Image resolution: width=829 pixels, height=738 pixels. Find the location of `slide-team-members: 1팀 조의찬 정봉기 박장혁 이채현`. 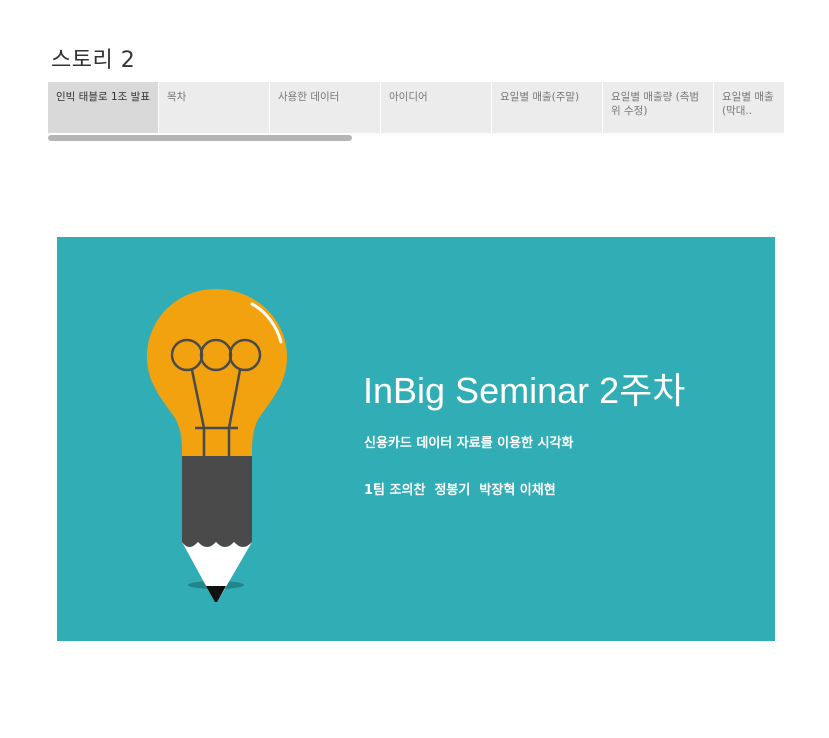

slide-team-members: 1팀 조의찬 정봉기 박장혁 이채현 is located at coordinates (460, 490).